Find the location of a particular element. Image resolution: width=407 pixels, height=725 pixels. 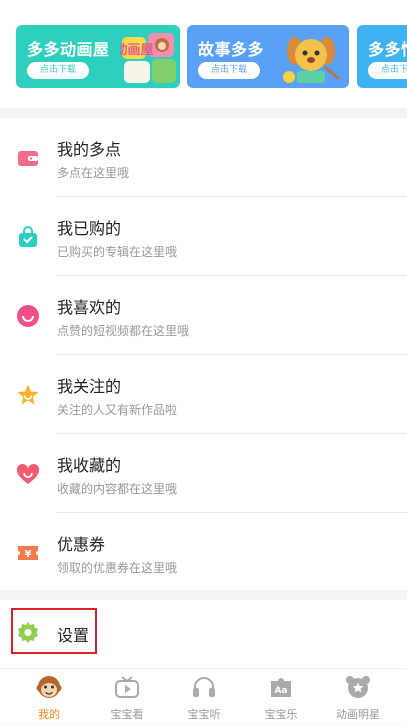

menu-item-subtitle: 已购买的专辑在这里哦 is located at coordinates (117, 252).